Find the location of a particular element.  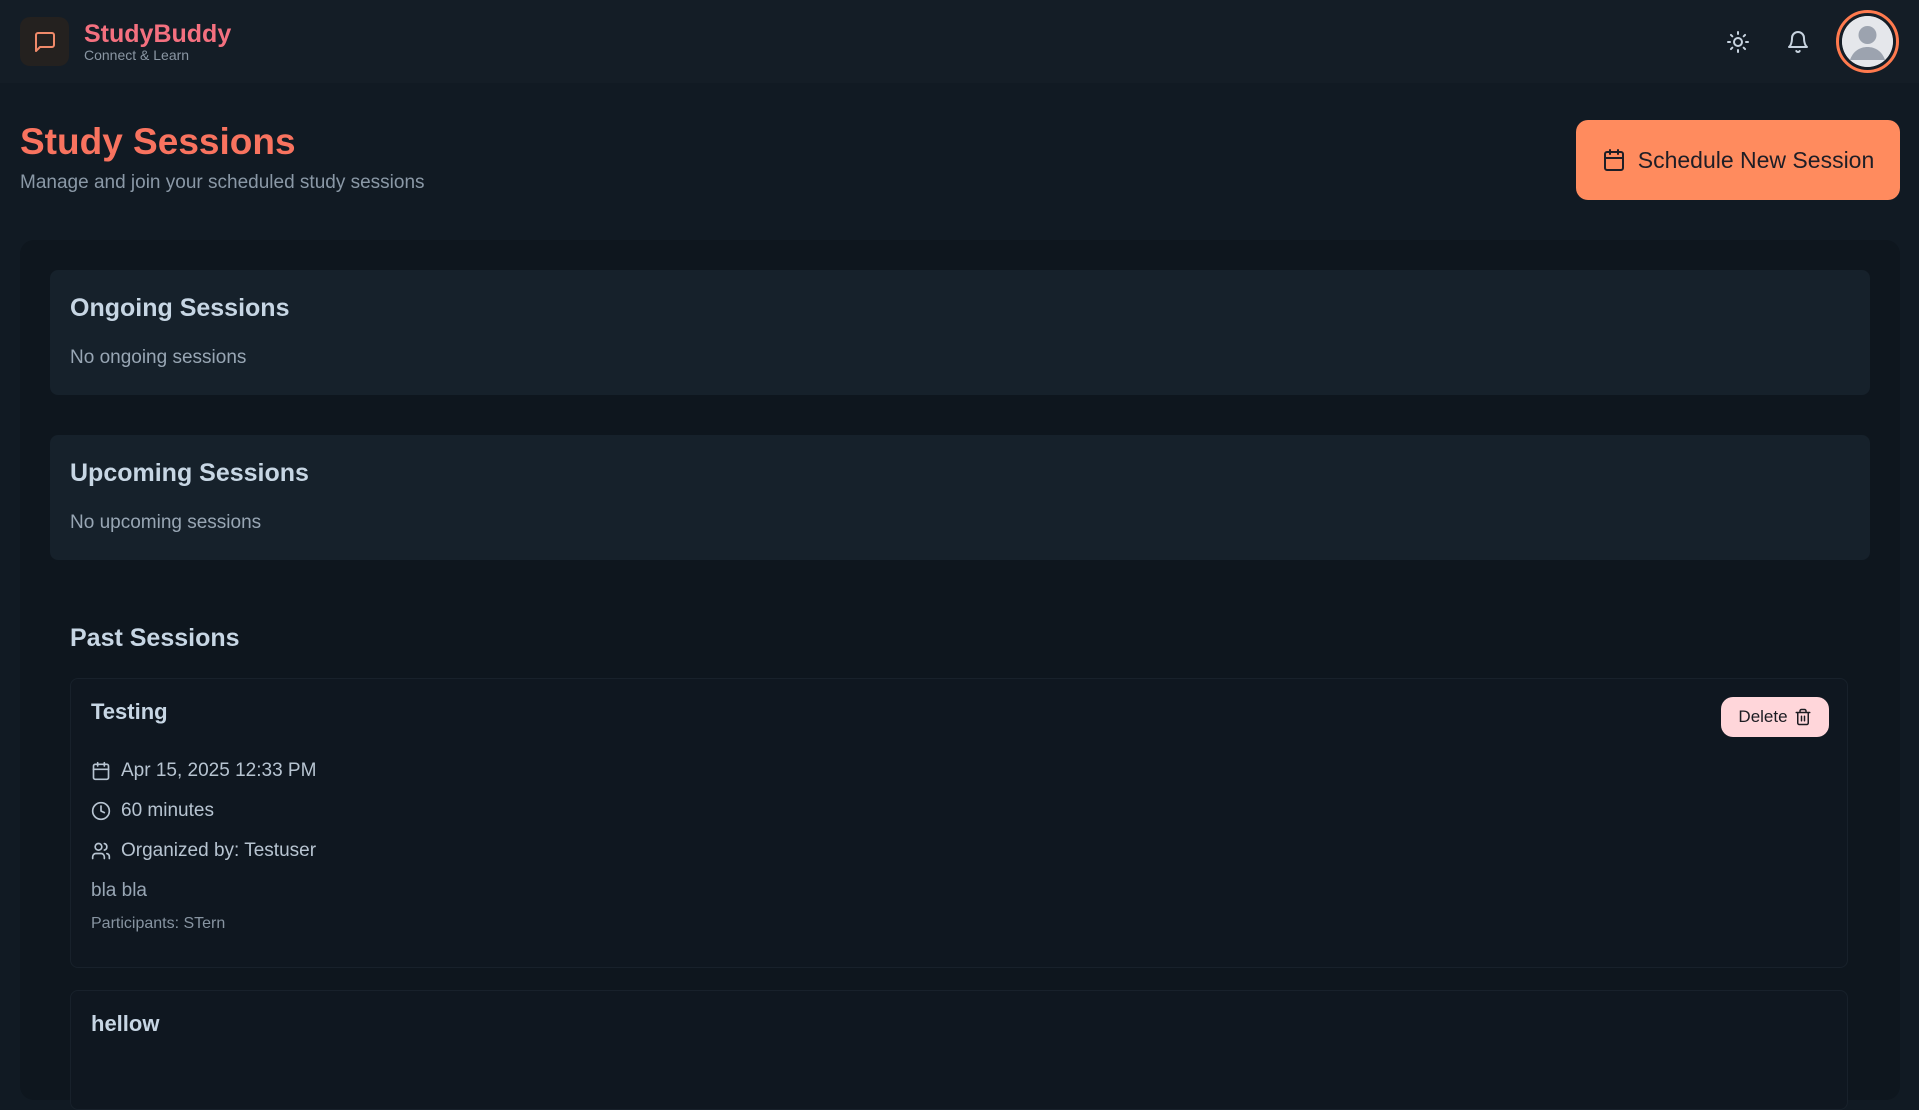

user-avatar-icon is located at coordinates (1867, 41).